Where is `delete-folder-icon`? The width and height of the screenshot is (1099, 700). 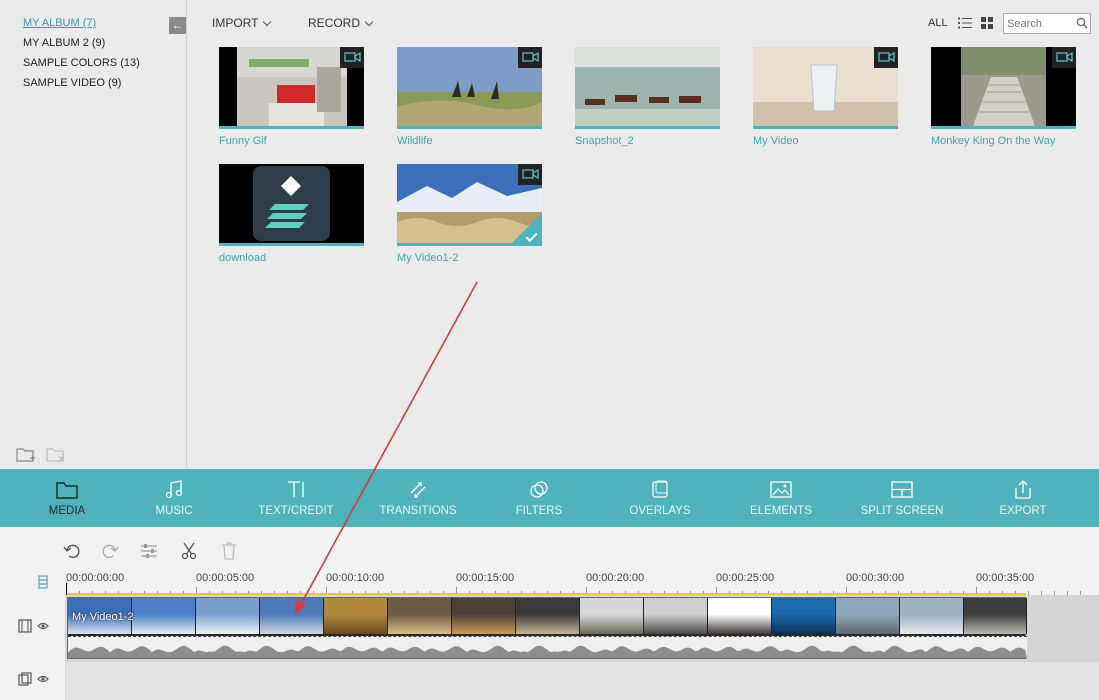 delete-folder-icon is located at coordinates (56, 455).